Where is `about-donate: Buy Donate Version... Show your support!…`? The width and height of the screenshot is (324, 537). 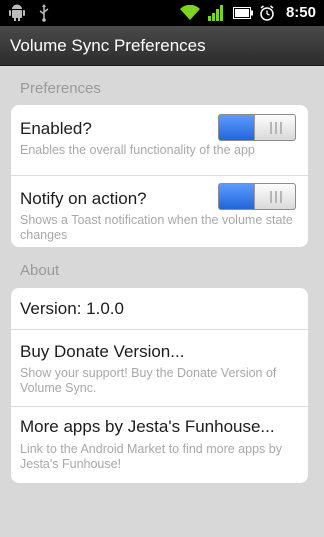
about-donate: Buy Donate Version... Show your support!… is located at coordinates (159, 368).